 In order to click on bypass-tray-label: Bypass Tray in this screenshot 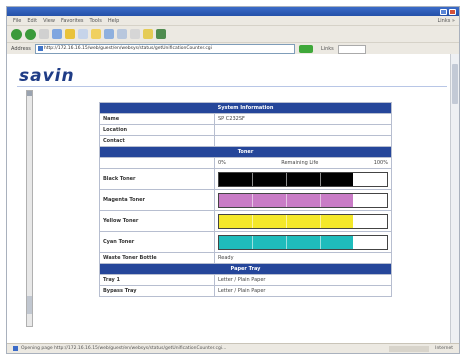, I will do `click(157, 291)`.